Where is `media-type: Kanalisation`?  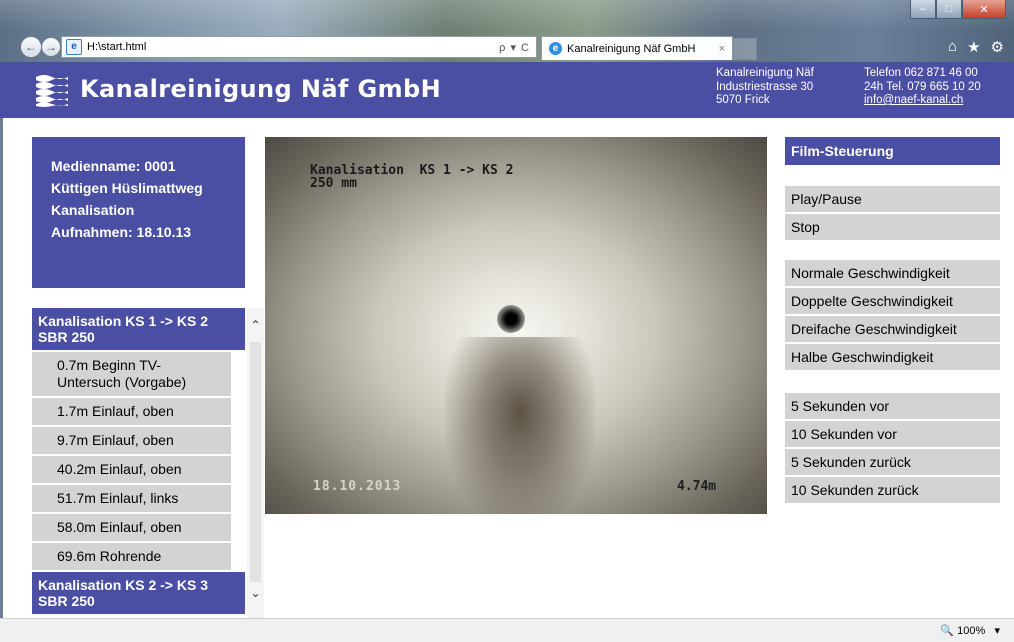
media-type: Kanalisation is located at coordinates (93, 210).